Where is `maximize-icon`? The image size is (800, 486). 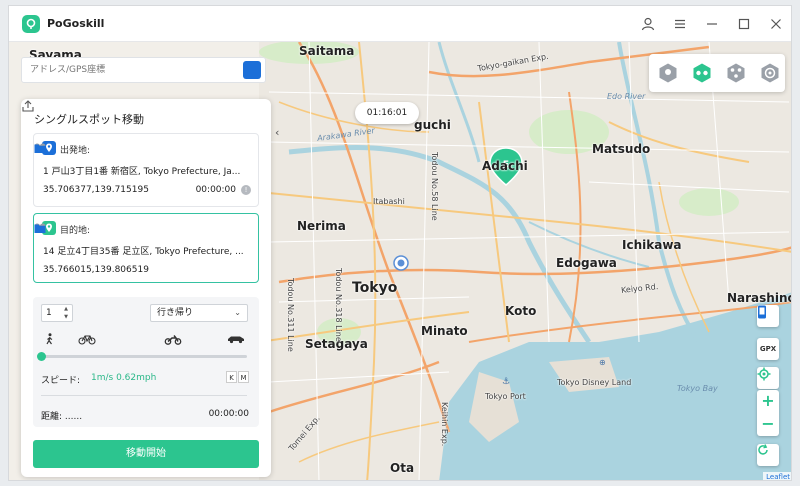 maximize-icon is located at coordinates (744, 24).